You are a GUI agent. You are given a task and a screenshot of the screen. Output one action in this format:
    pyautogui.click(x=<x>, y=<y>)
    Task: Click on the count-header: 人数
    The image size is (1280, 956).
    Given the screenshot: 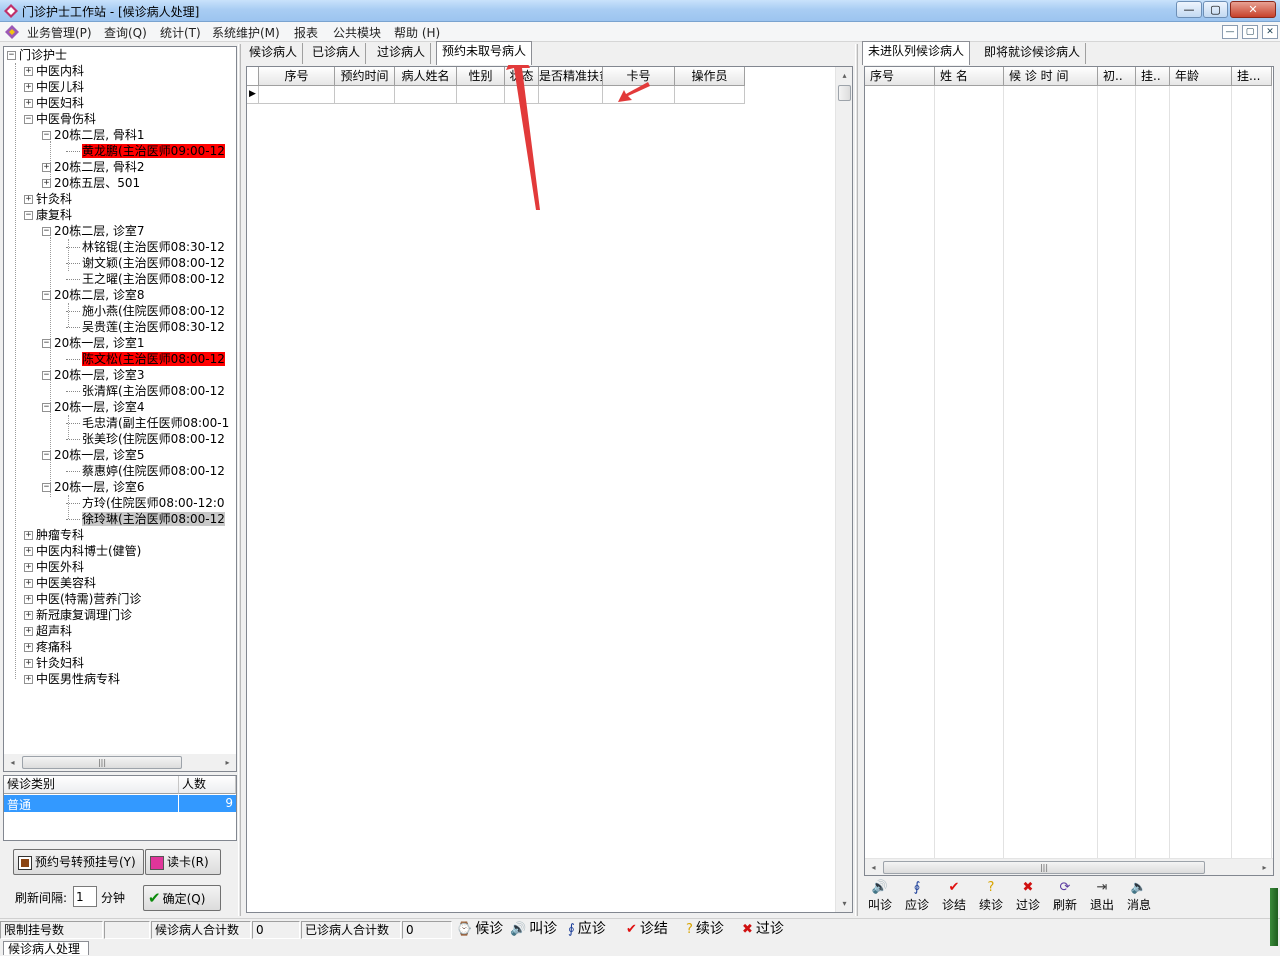 What is the action you would take?
    pyautogui.click(x=207, y=785)
    